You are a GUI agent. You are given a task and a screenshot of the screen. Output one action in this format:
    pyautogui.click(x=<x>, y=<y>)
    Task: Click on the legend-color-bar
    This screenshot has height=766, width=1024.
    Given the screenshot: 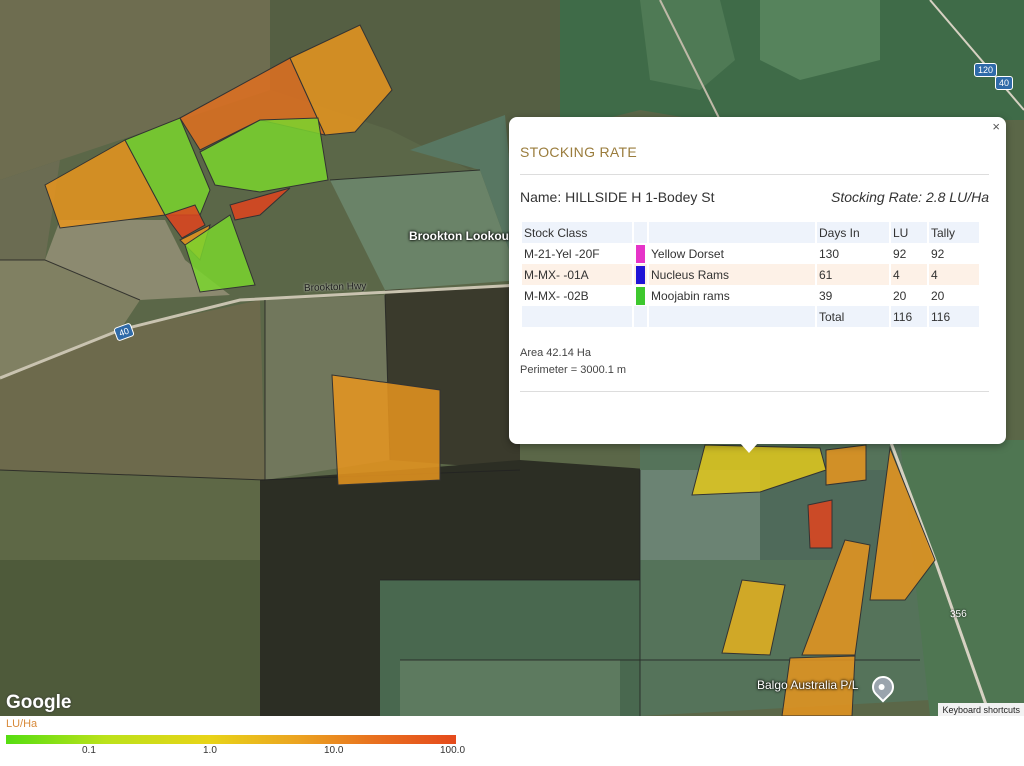 What is the action you would take?
    pyautogui.click(x=231, y=739)
    